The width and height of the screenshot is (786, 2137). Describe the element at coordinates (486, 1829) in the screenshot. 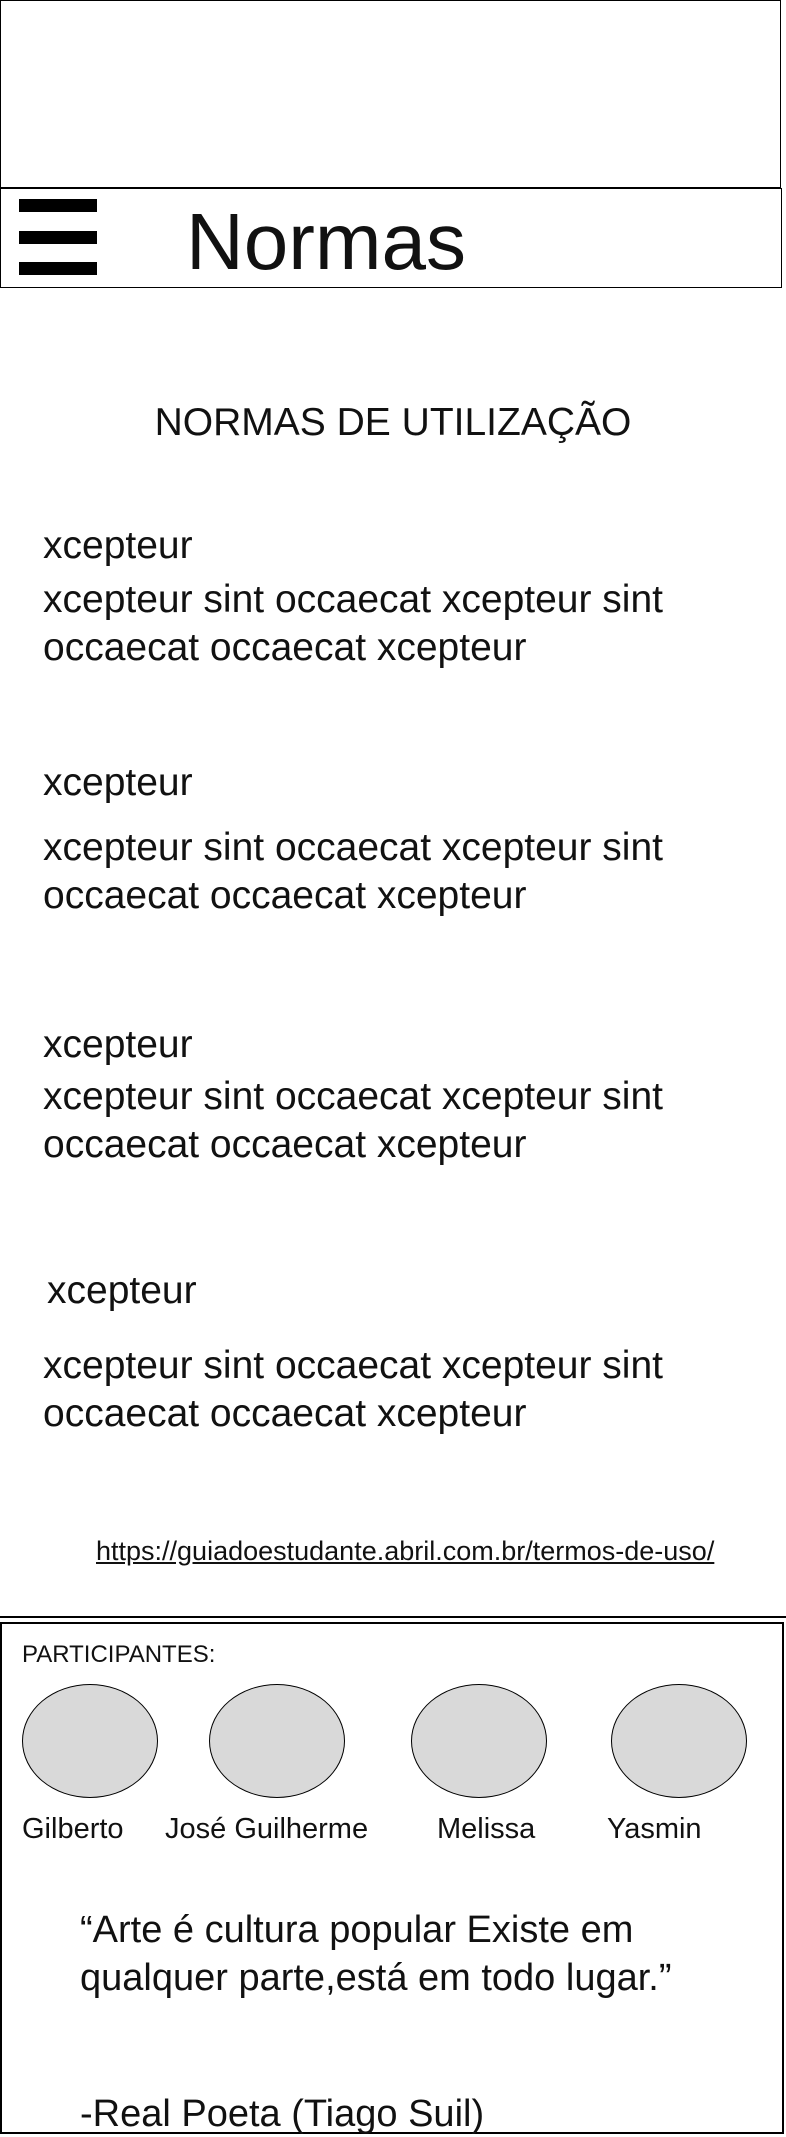

I see `participant-name: Melissa` at that location.